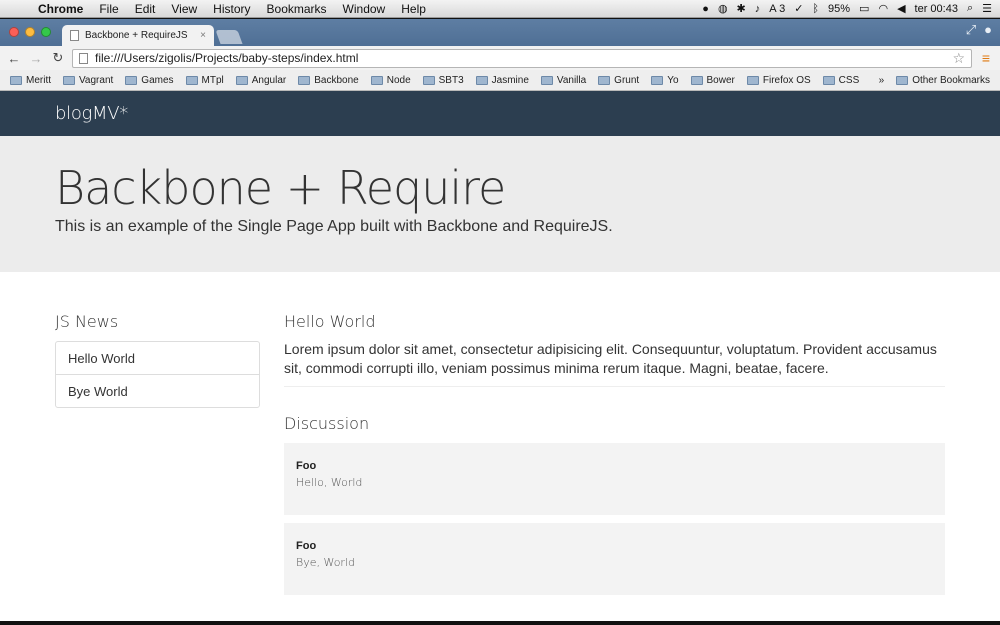 Image resolution: width=1000 pixels, height=625 pixels. Describe the element at coordinates (815, 9) in the screenshot. I see `bluetooth-icon: ᛒ` at that location.